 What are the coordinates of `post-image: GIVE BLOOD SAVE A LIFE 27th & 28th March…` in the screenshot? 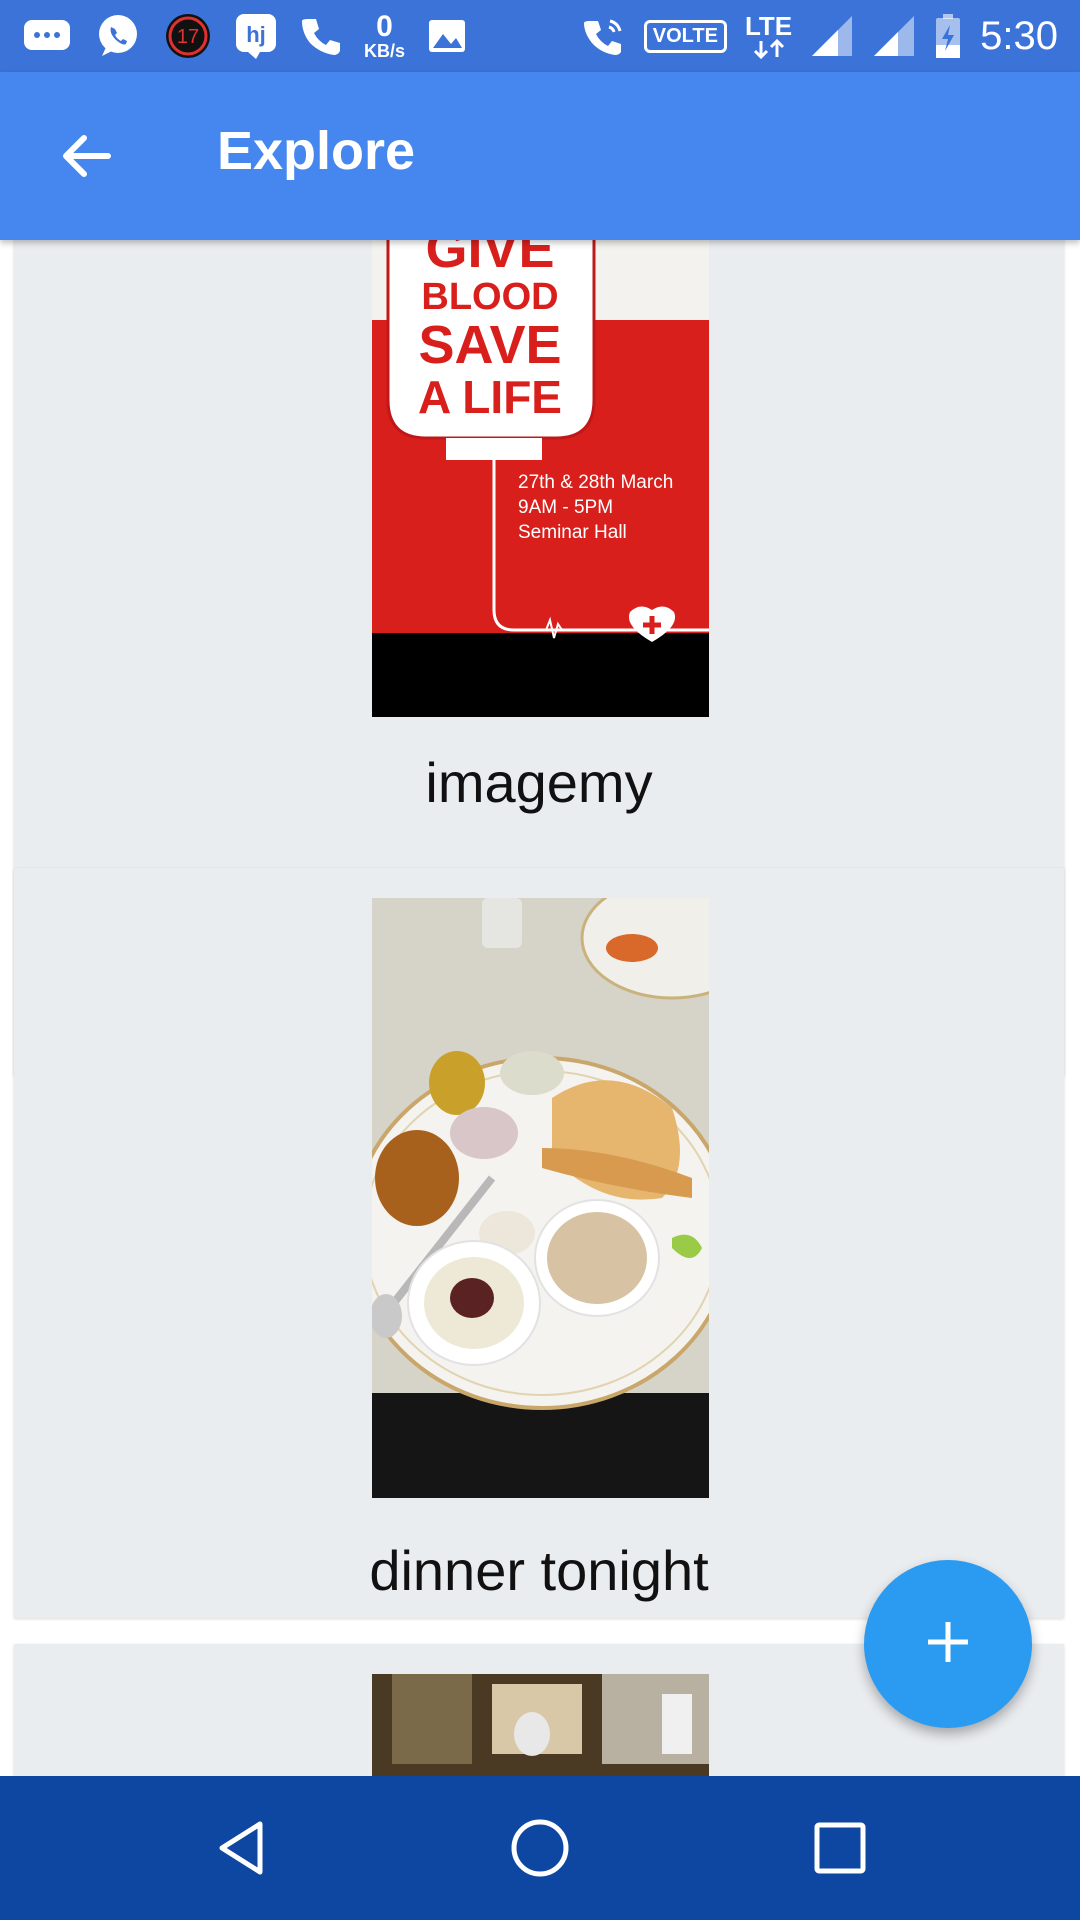 It's located at (540, 478).